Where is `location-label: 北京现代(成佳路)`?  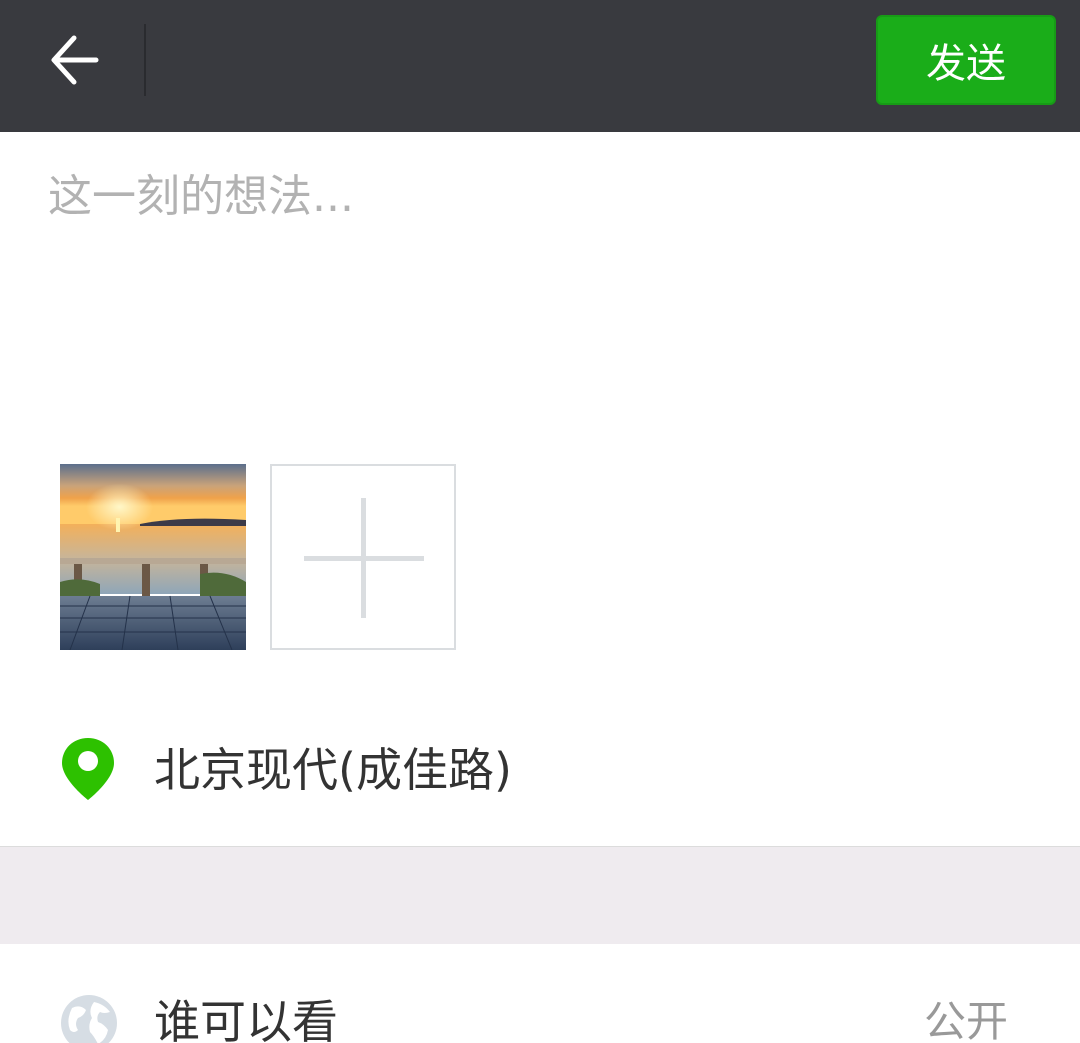
location-label: 北京现代(成佳路) is located at coordinates (333, 770).